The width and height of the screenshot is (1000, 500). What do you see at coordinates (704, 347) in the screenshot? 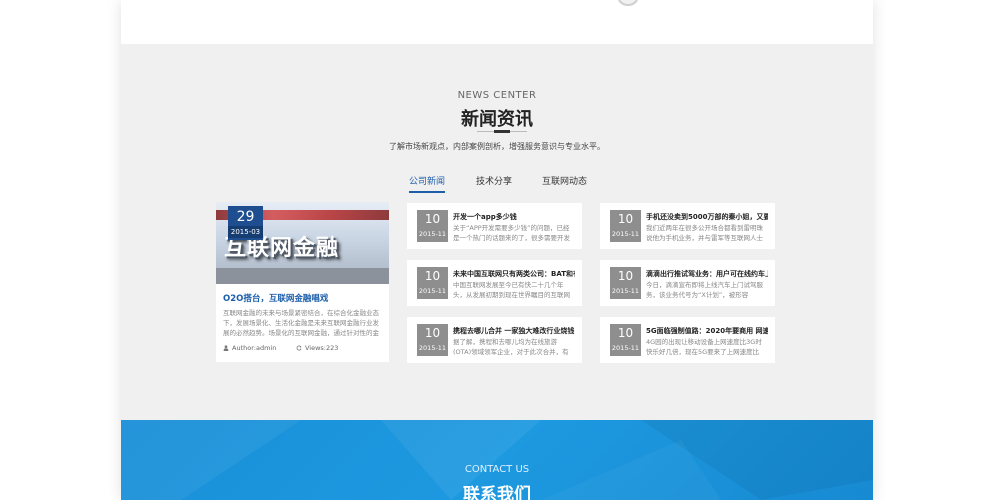
I see `card-excerpt: 4G园的出现让移动设备上网速度比3G时快乐好几倍，现在5G要来了上网速度比4G` at bounding box center [704, 347].